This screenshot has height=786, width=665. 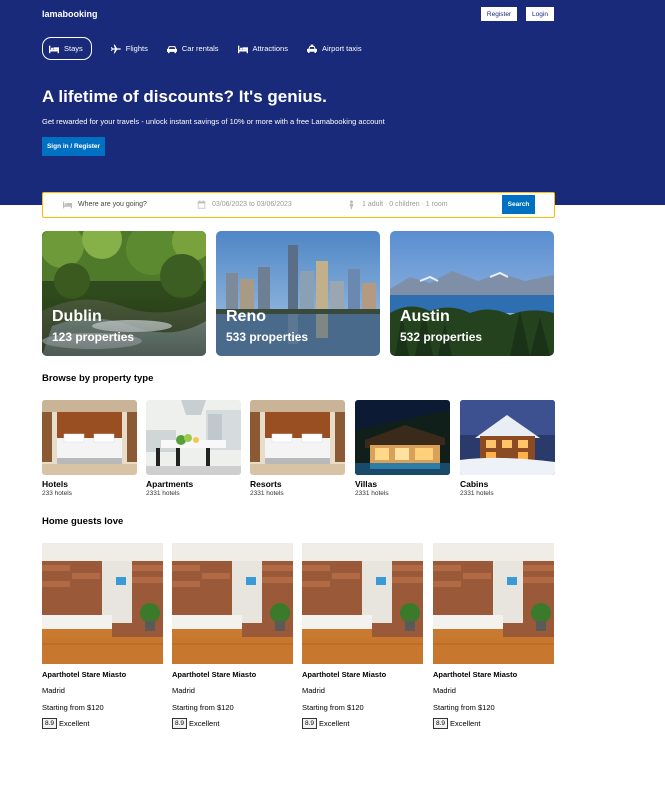 I want to click on date-field: 03/06/2023 to 03/06/2023, so click(x=244, y=204).